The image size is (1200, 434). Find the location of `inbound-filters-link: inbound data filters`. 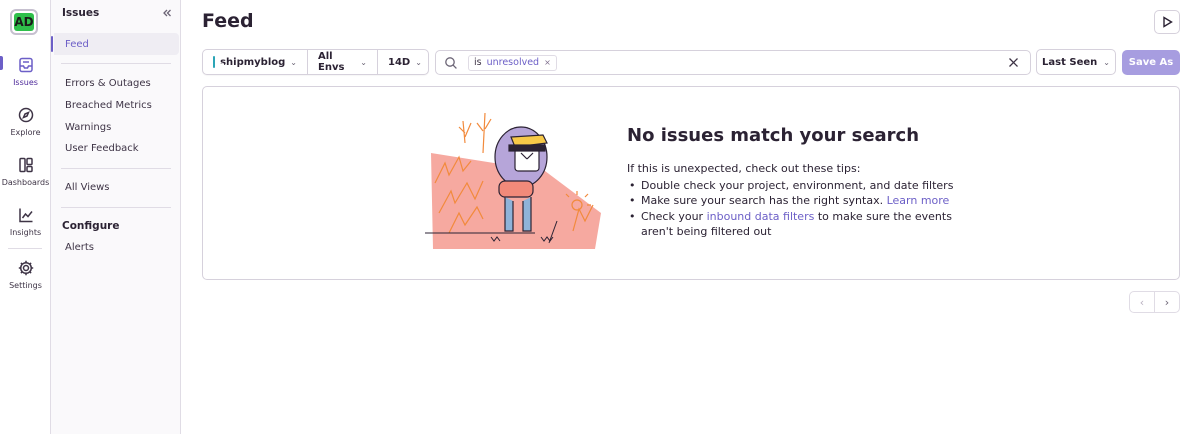

inbound-filters-link: inbound data filters is located at coordinates (761, 216).